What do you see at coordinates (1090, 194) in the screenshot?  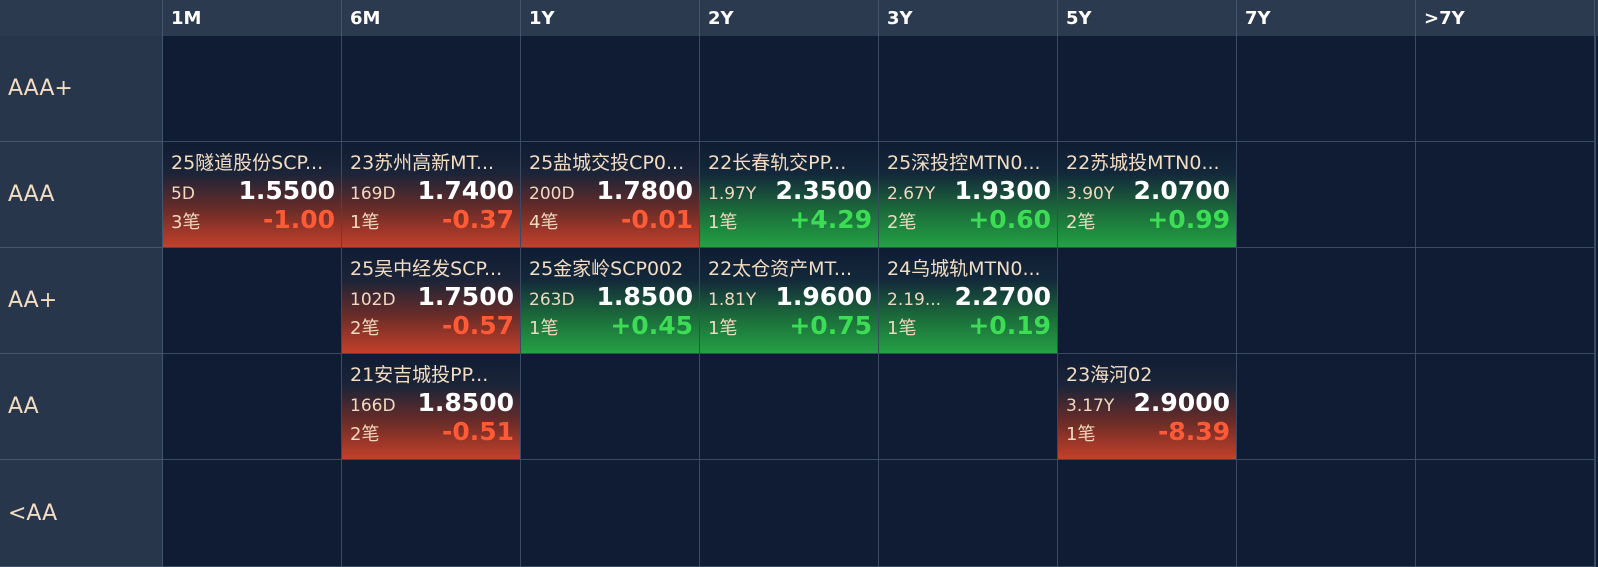 I see `bond-maturity: 3.90Y` at bounding box center [1090, 194].